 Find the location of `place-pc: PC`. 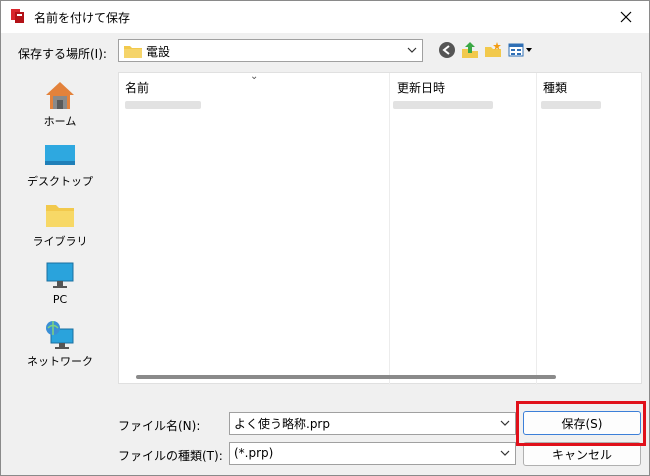

place-pc: PC is located at coordinates (60, 282).